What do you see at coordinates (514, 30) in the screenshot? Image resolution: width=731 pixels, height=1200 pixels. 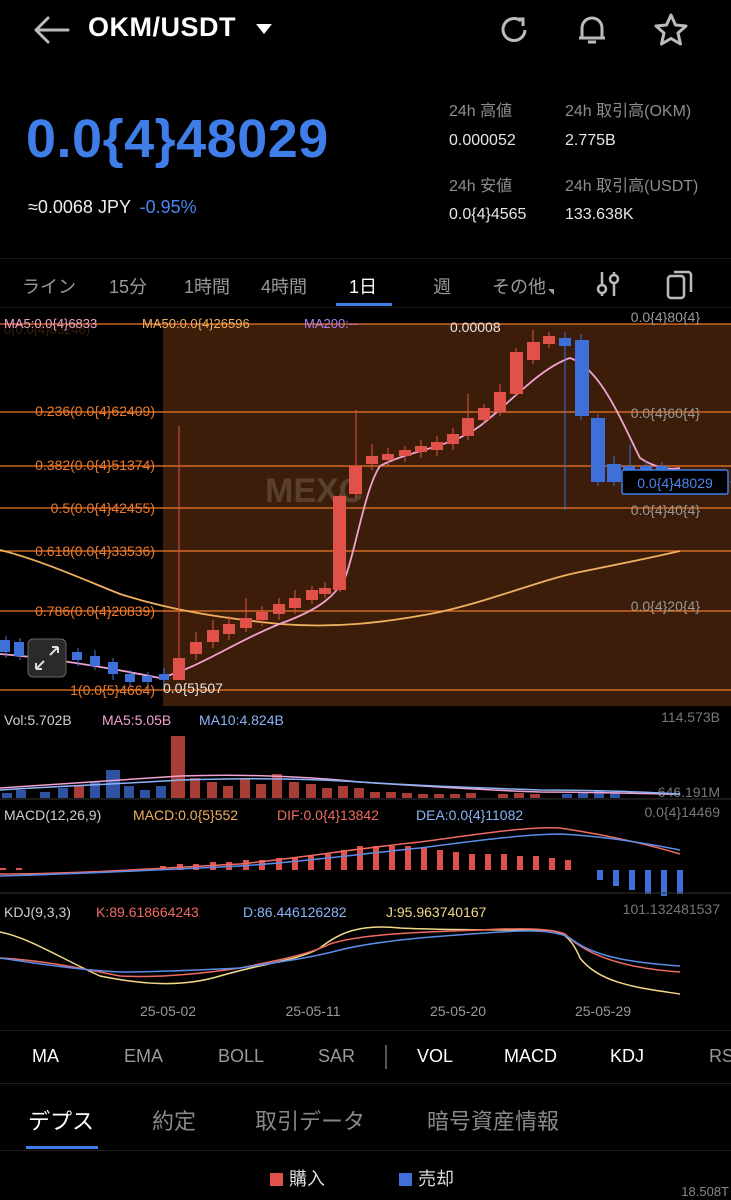 I see `refresh-icon` at bounding box center [514, 30].